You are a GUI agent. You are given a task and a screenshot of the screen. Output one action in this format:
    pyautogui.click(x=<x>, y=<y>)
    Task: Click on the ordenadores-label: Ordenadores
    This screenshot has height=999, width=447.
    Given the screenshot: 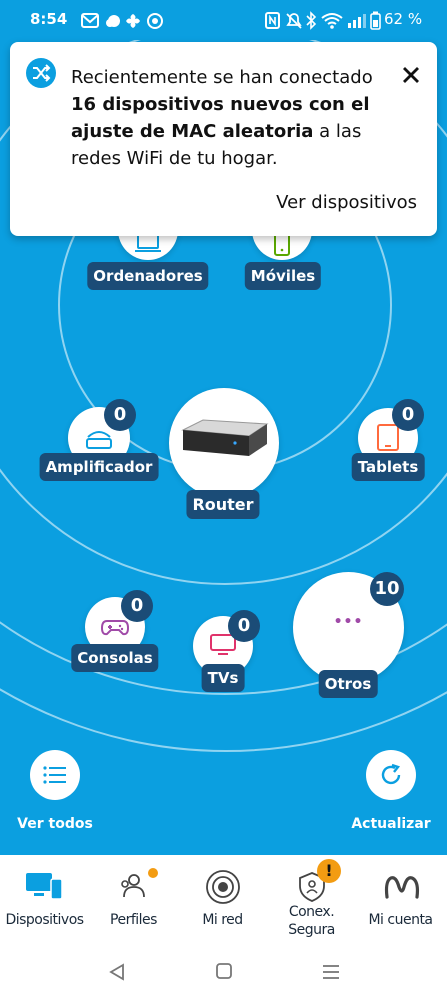 What is the action you would take?
    pyautogui.click(x=148, y=276)
    